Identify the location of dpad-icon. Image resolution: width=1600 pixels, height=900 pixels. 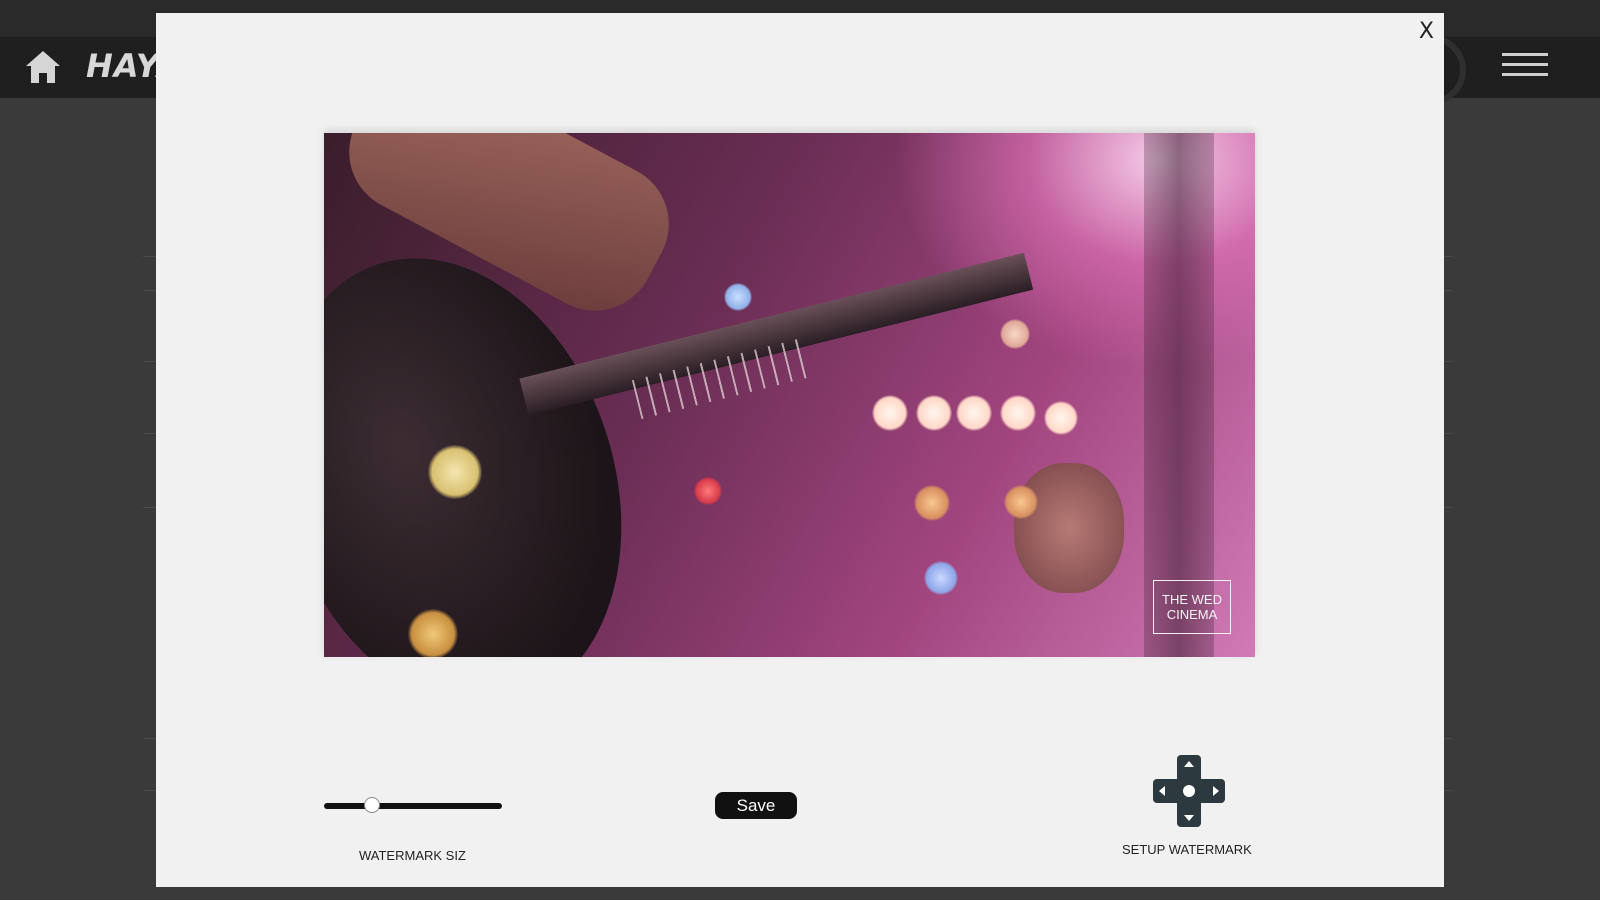
(1189, 791).